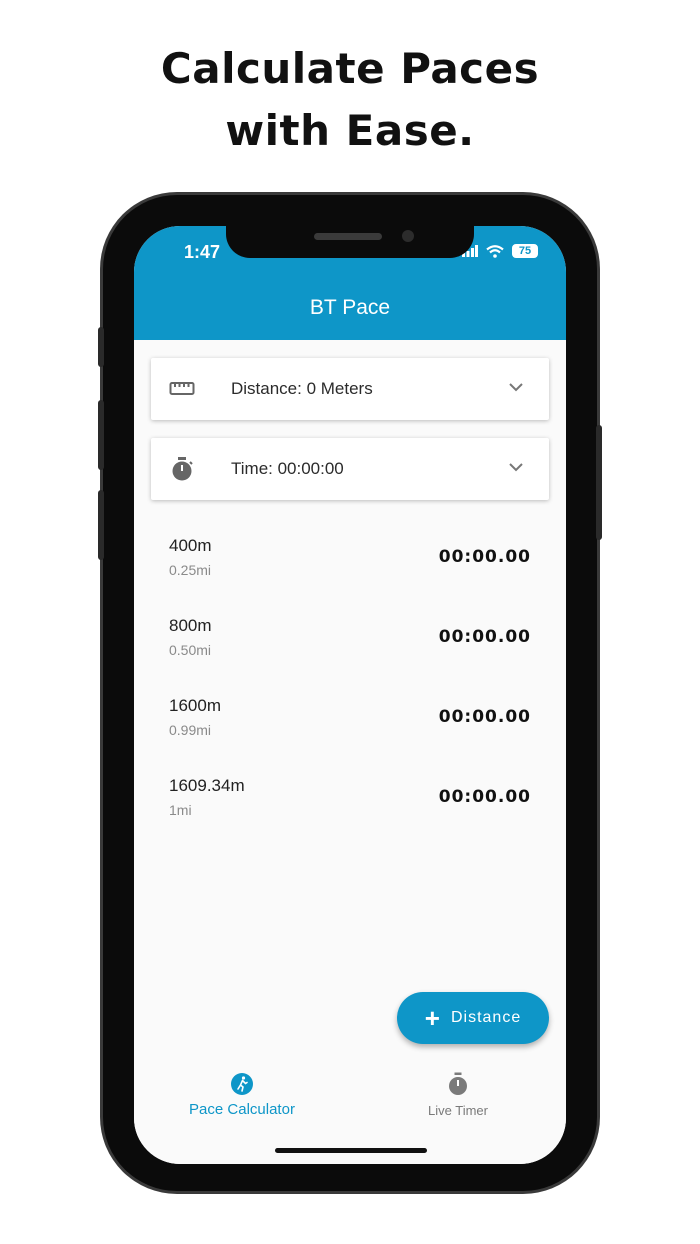 The height and width of the screenshot is (1244, 700). What do you see at coordinates (599, 482) in the screenshot?
I see `side-button-power` at bounding box center [599, 482].